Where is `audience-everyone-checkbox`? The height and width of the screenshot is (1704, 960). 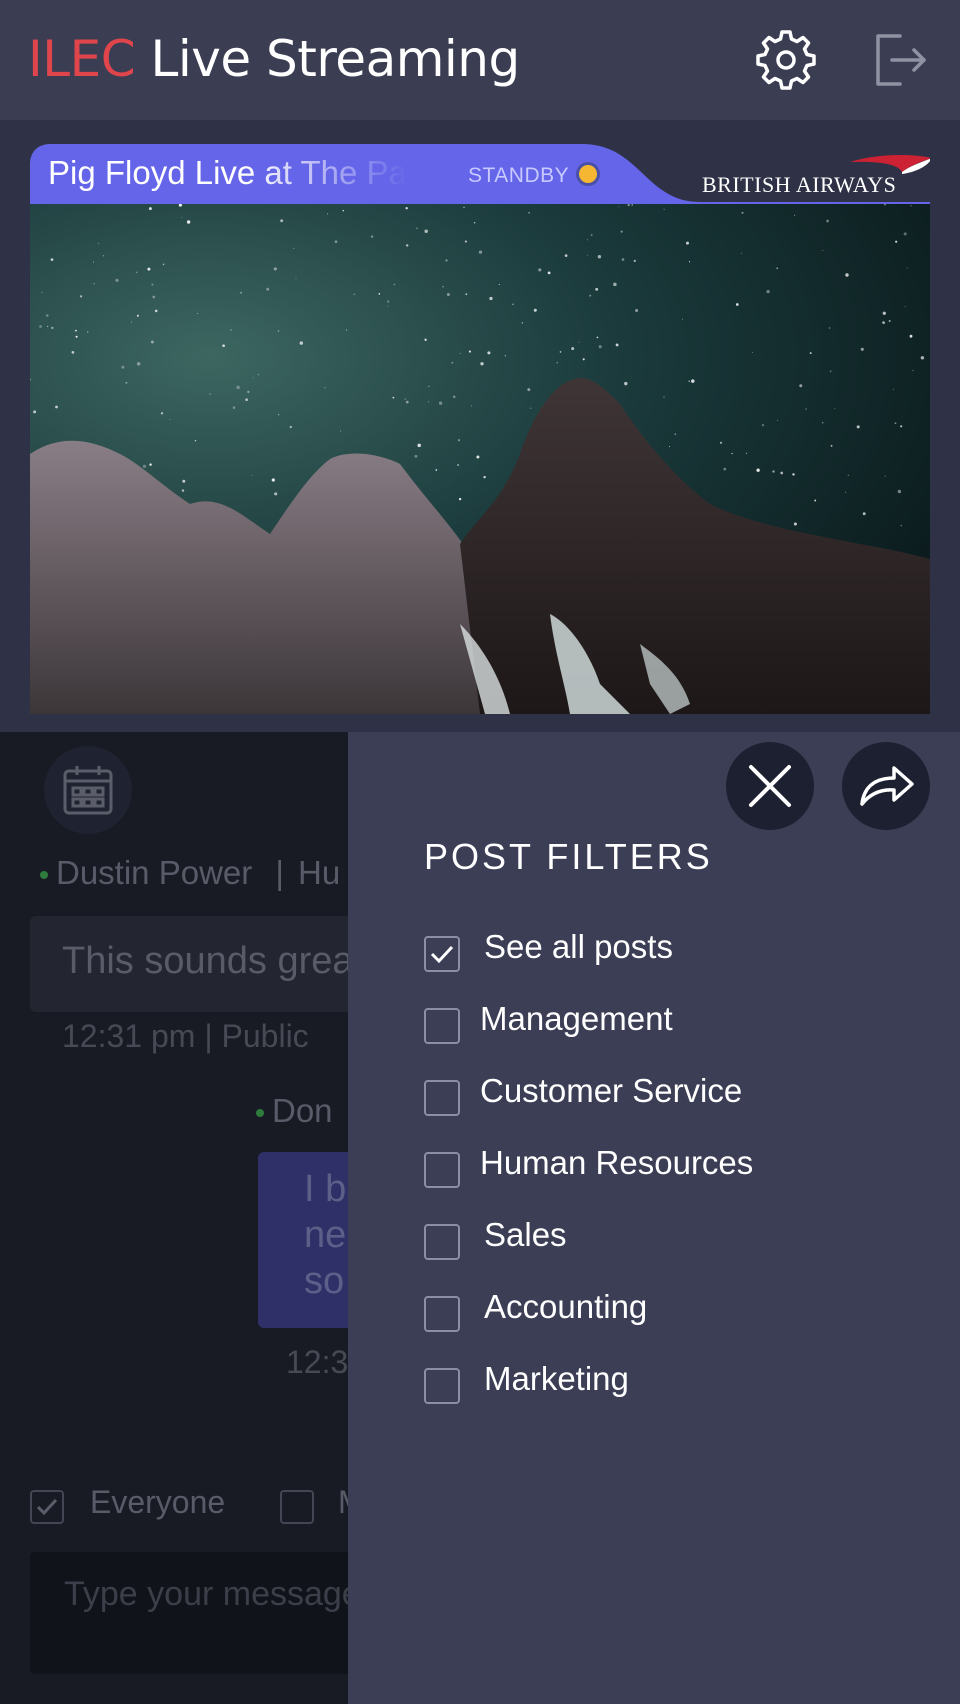
audience-everyone-checkbox is located at coordinates (47, 1507).